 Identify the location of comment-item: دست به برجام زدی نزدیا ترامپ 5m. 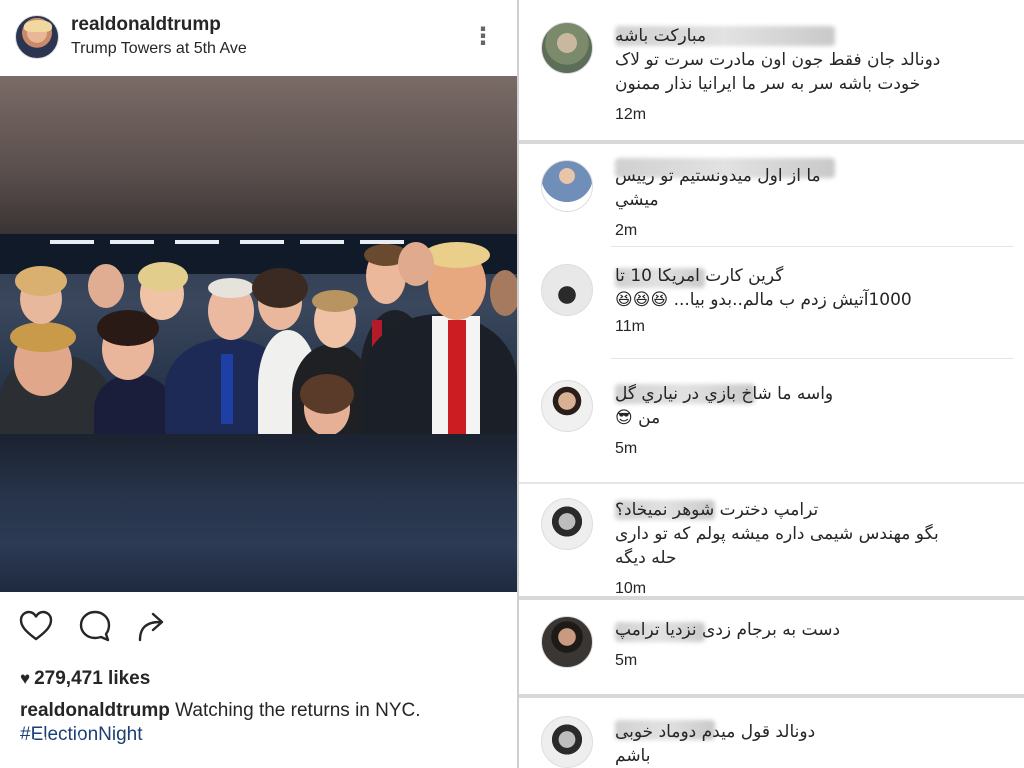
(771, 647).